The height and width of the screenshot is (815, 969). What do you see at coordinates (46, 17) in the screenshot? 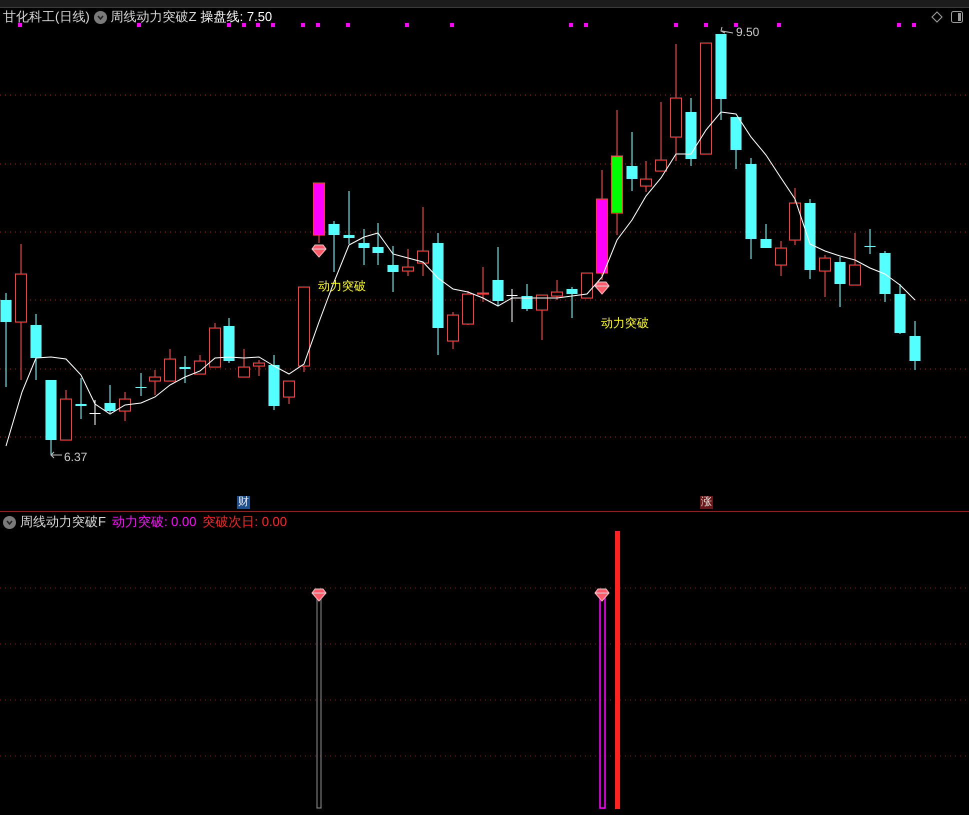
I see `stock-title: 甘化科工(日线)` at bounding box center [46, 17].